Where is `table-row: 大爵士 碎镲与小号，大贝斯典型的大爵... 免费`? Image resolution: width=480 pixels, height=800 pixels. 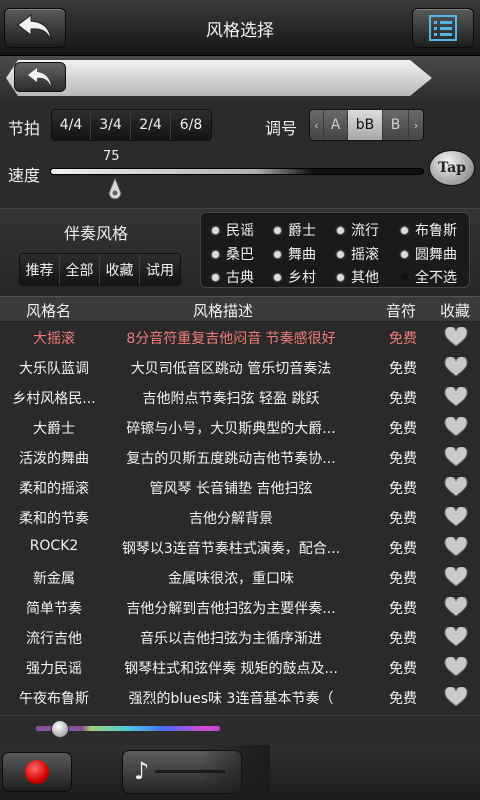 table-row: 大爵士 碎镲与小号，大贝斯典型的大爵... 免费 is located at coordinates (240, 427).